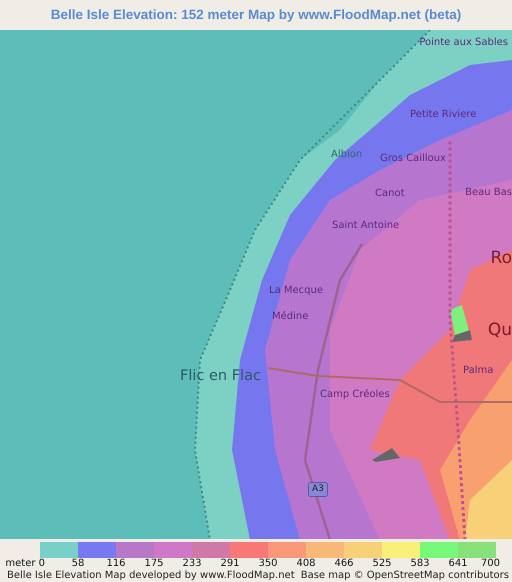  What do you see at coordinates (192, 564) in the screenshot?
I see `legend-tick-label: 233` at bounding box center [192, 564].